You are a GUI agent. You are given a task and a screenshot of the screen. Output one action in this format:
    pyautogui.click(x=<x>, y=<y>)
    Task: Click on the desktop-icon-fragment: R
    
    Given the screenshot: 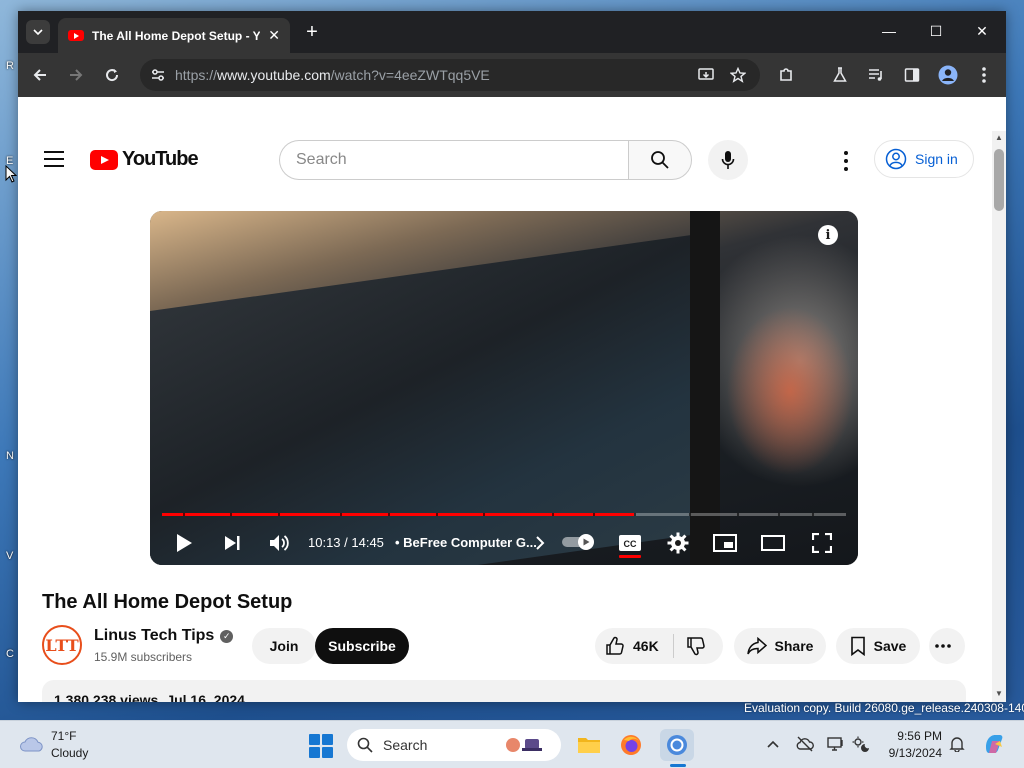 What is the action you would take?
    pyautogui.click(x=10, y=66)
    